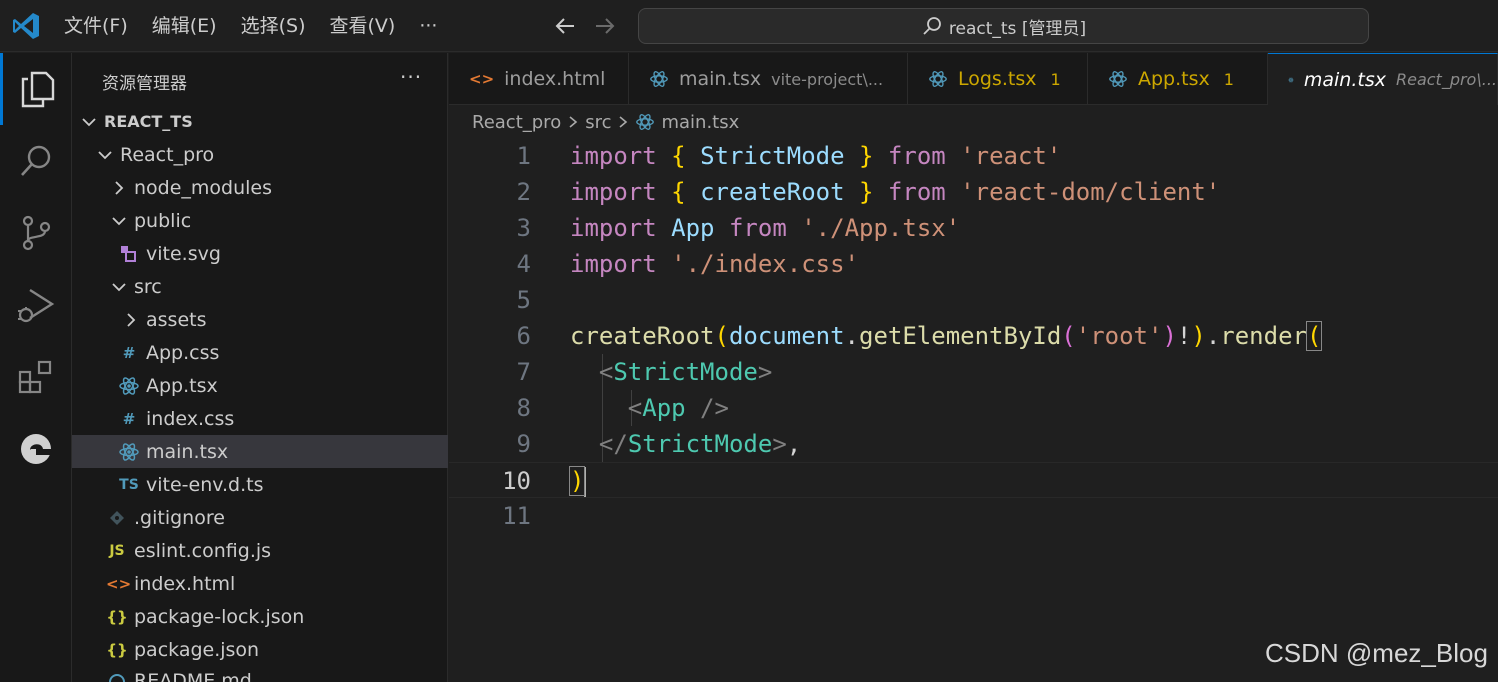 This screenshot has height=682, width=1498. I want to click on js-file-icon: JS, so click(117, 550).